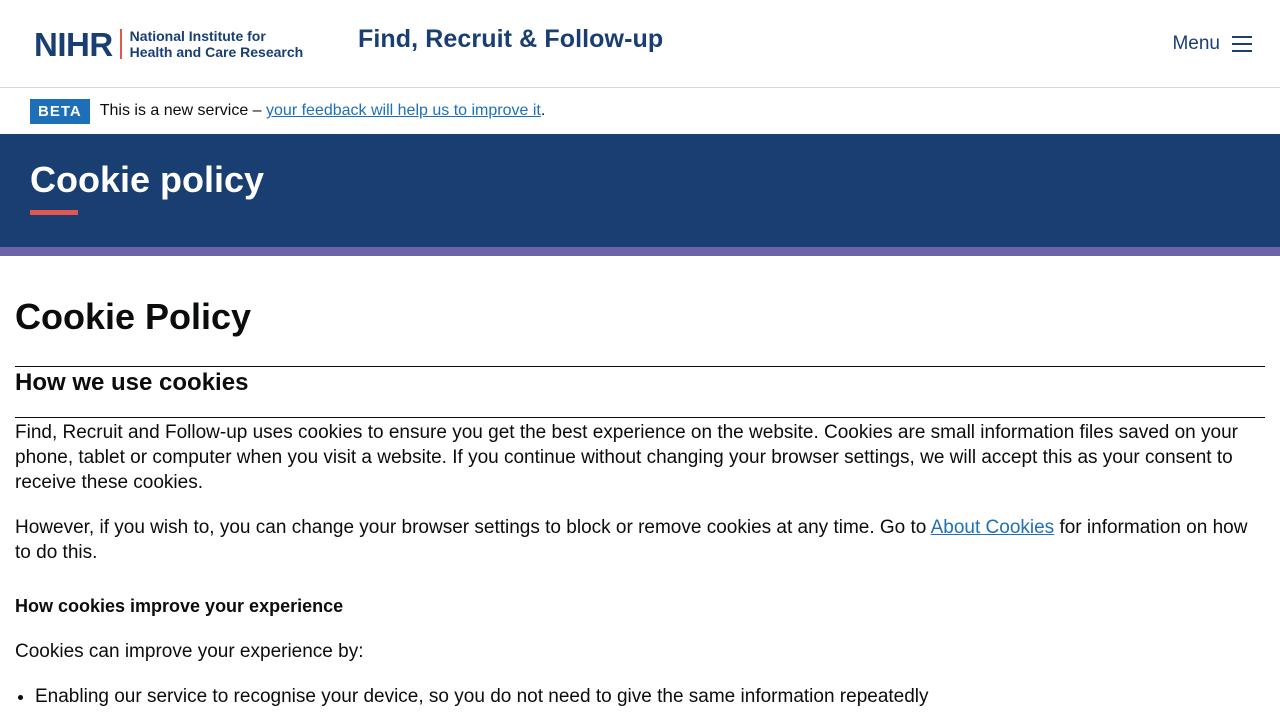 The height and width of the screenshot is (720, 1280). Describe the element at coordinates (180, 110) in the screenshot. I see `beta-text: This is a new service –` at that location.